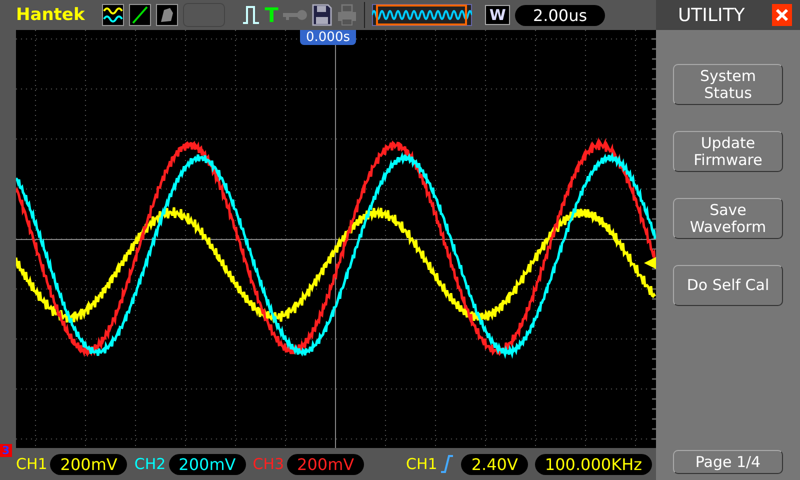  Describe the element at coordinates (295, 15) in the screenshot. I see `key-icon` at that location.